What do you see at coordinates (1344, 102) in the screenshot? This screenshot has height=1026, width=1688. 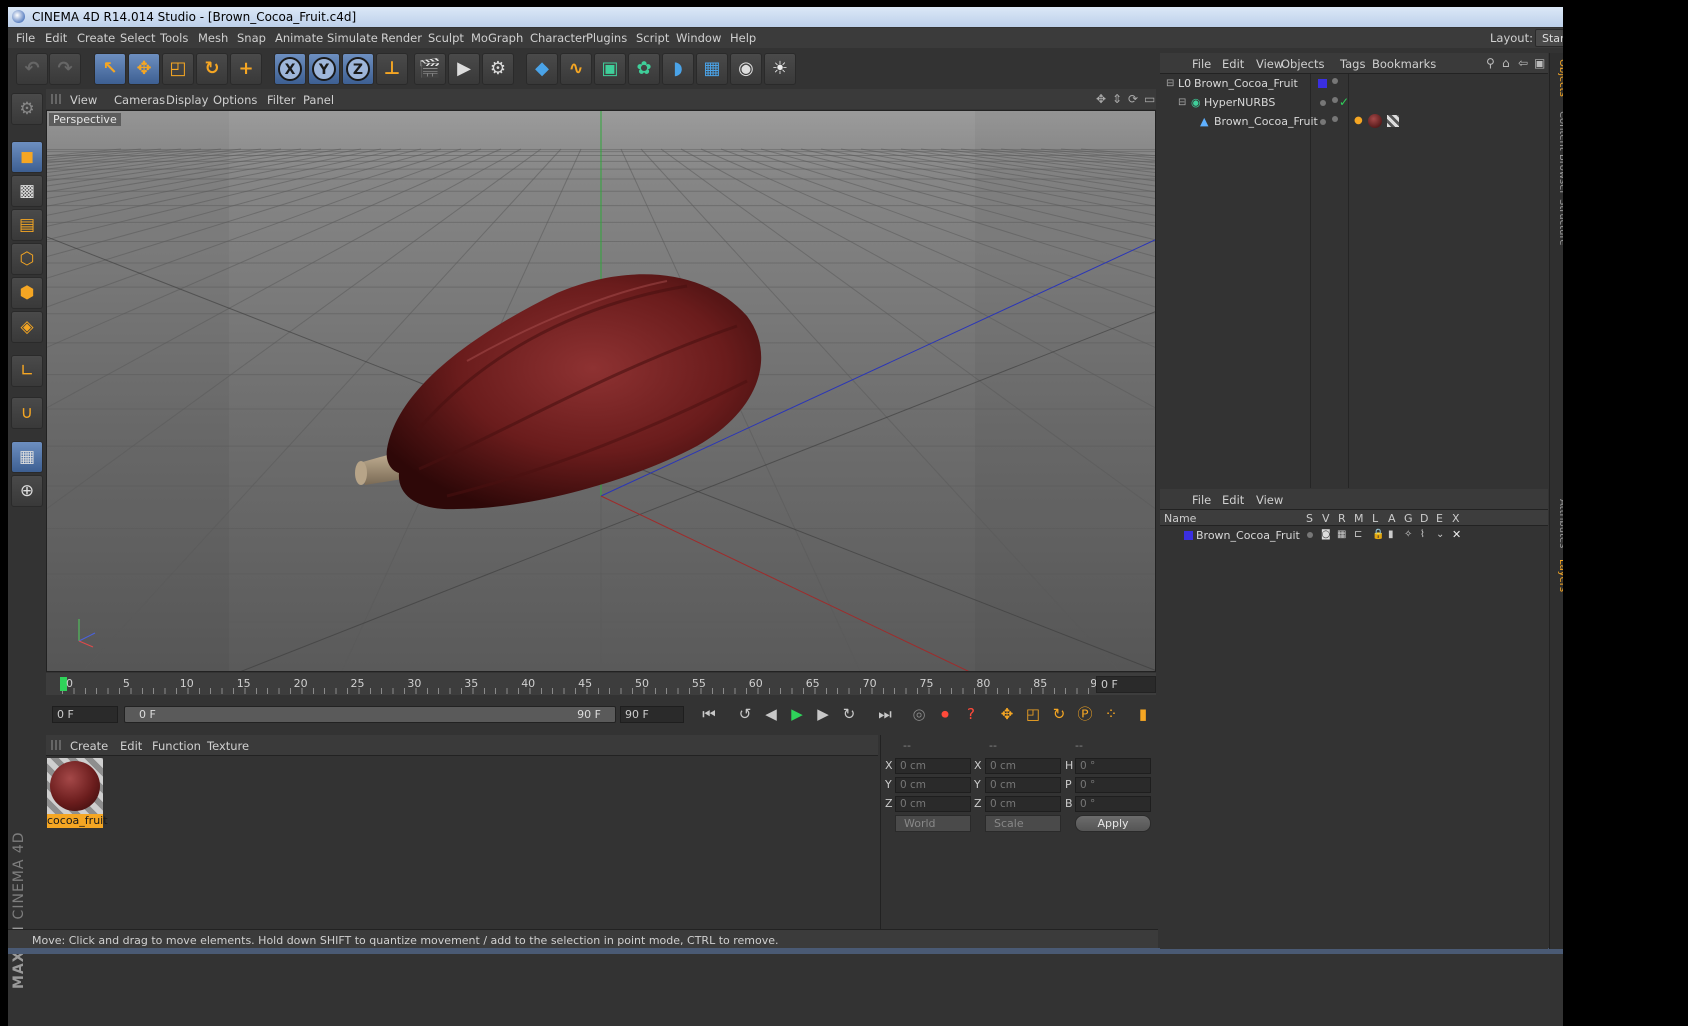 I see `enabled-checkmark-icon: ✓` at bounding box center [1344, 102].